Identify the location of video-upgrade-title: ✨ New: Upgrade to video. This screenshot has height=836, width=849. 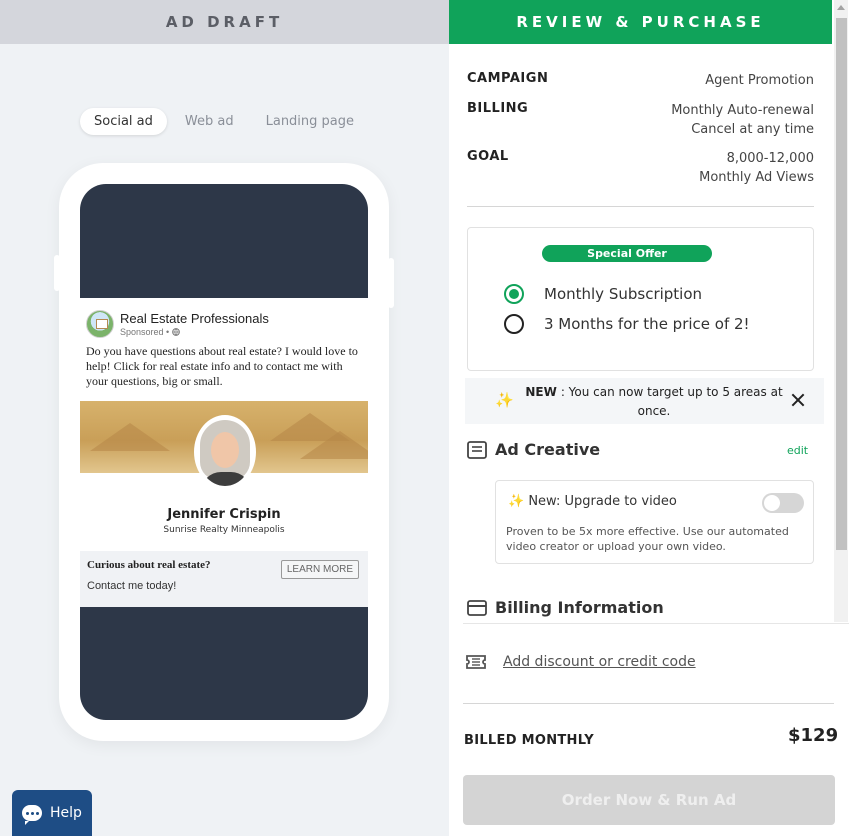
(592, 501).